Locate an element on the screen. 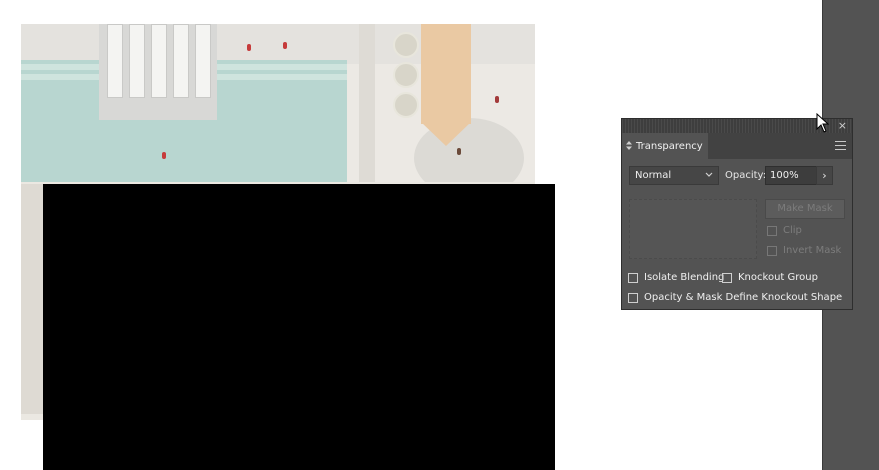 The height and width of the screenshot is (470, 879). house-roof-tip is located at coordinates (446, 134).